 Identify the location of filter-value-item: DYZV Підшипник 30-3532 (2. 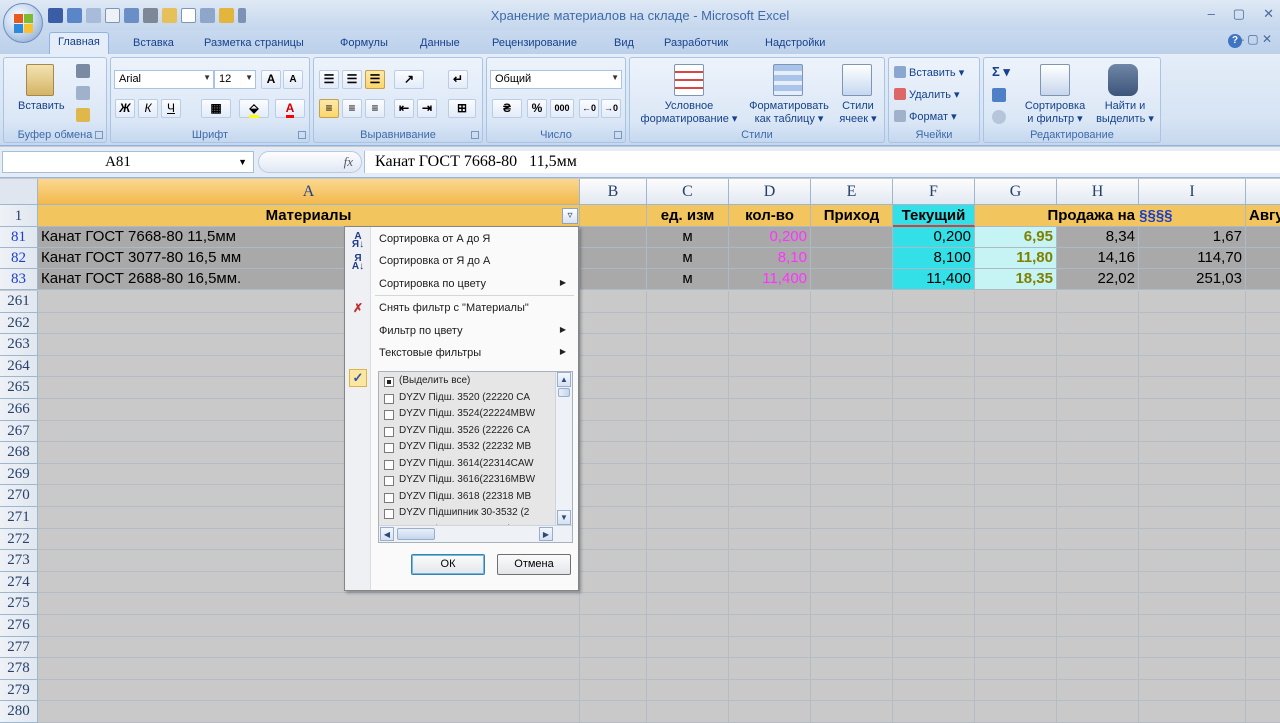
(456, 513).